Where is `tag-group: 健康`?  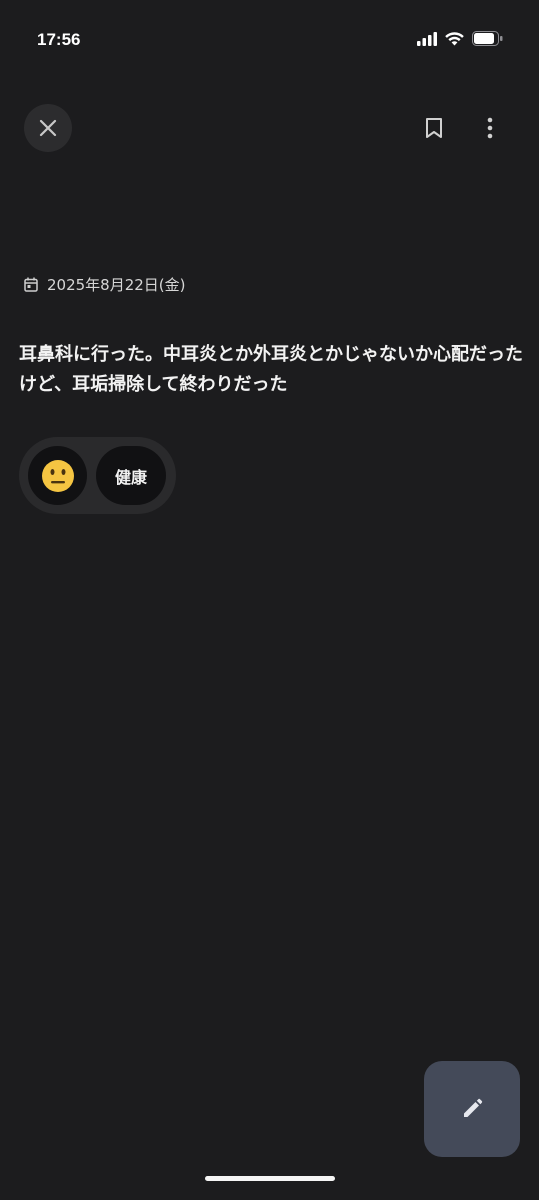
tag-group: 健康 is located at coordinates (97, 475).